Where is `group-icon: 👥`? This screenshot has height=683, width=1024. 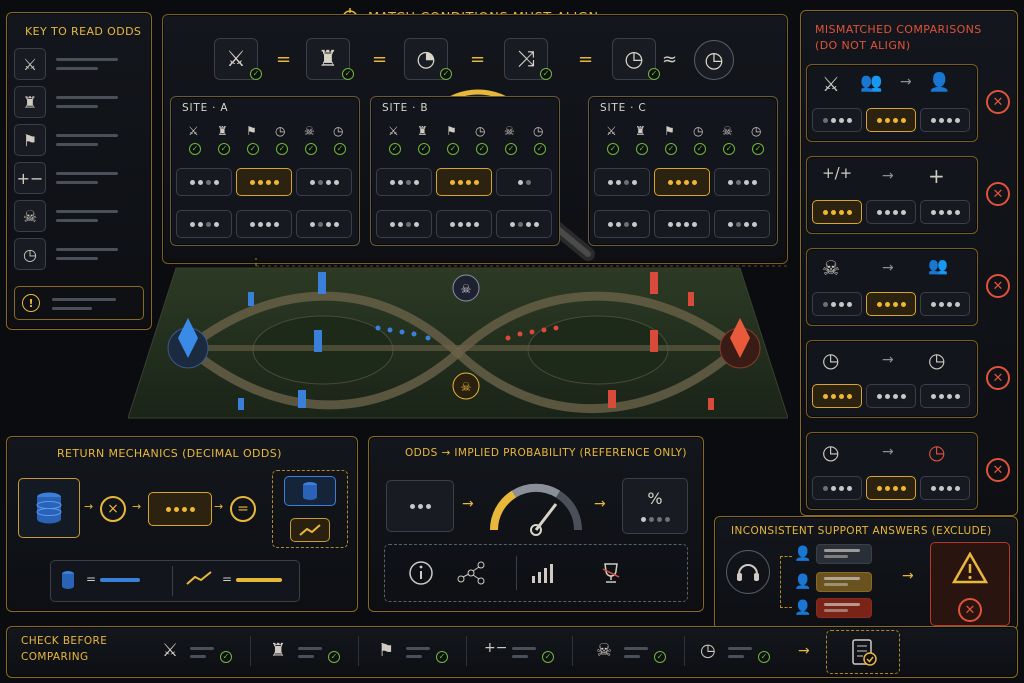
group-icon: 👥 is located at coordinates (871, 82).